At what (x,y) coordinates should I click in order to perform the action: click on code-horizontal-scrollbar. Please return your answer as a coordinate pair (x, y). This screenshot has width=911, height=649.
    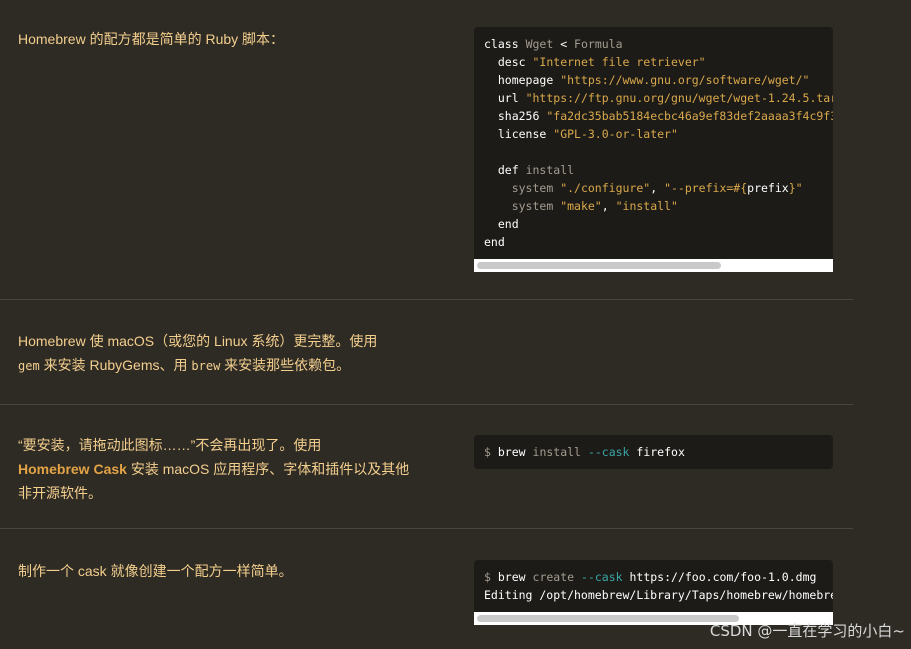
    Looking at the image, I should click on (653, 265).